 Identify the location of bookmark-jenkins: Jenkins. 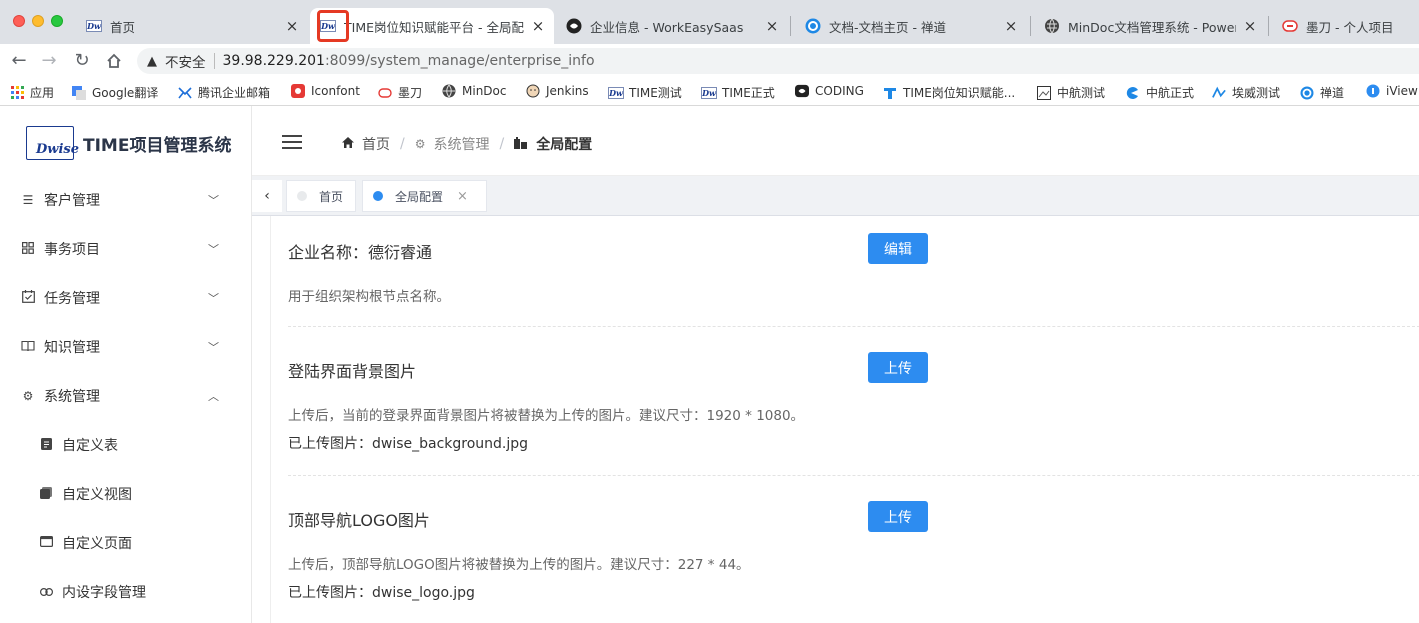
(557, 91).